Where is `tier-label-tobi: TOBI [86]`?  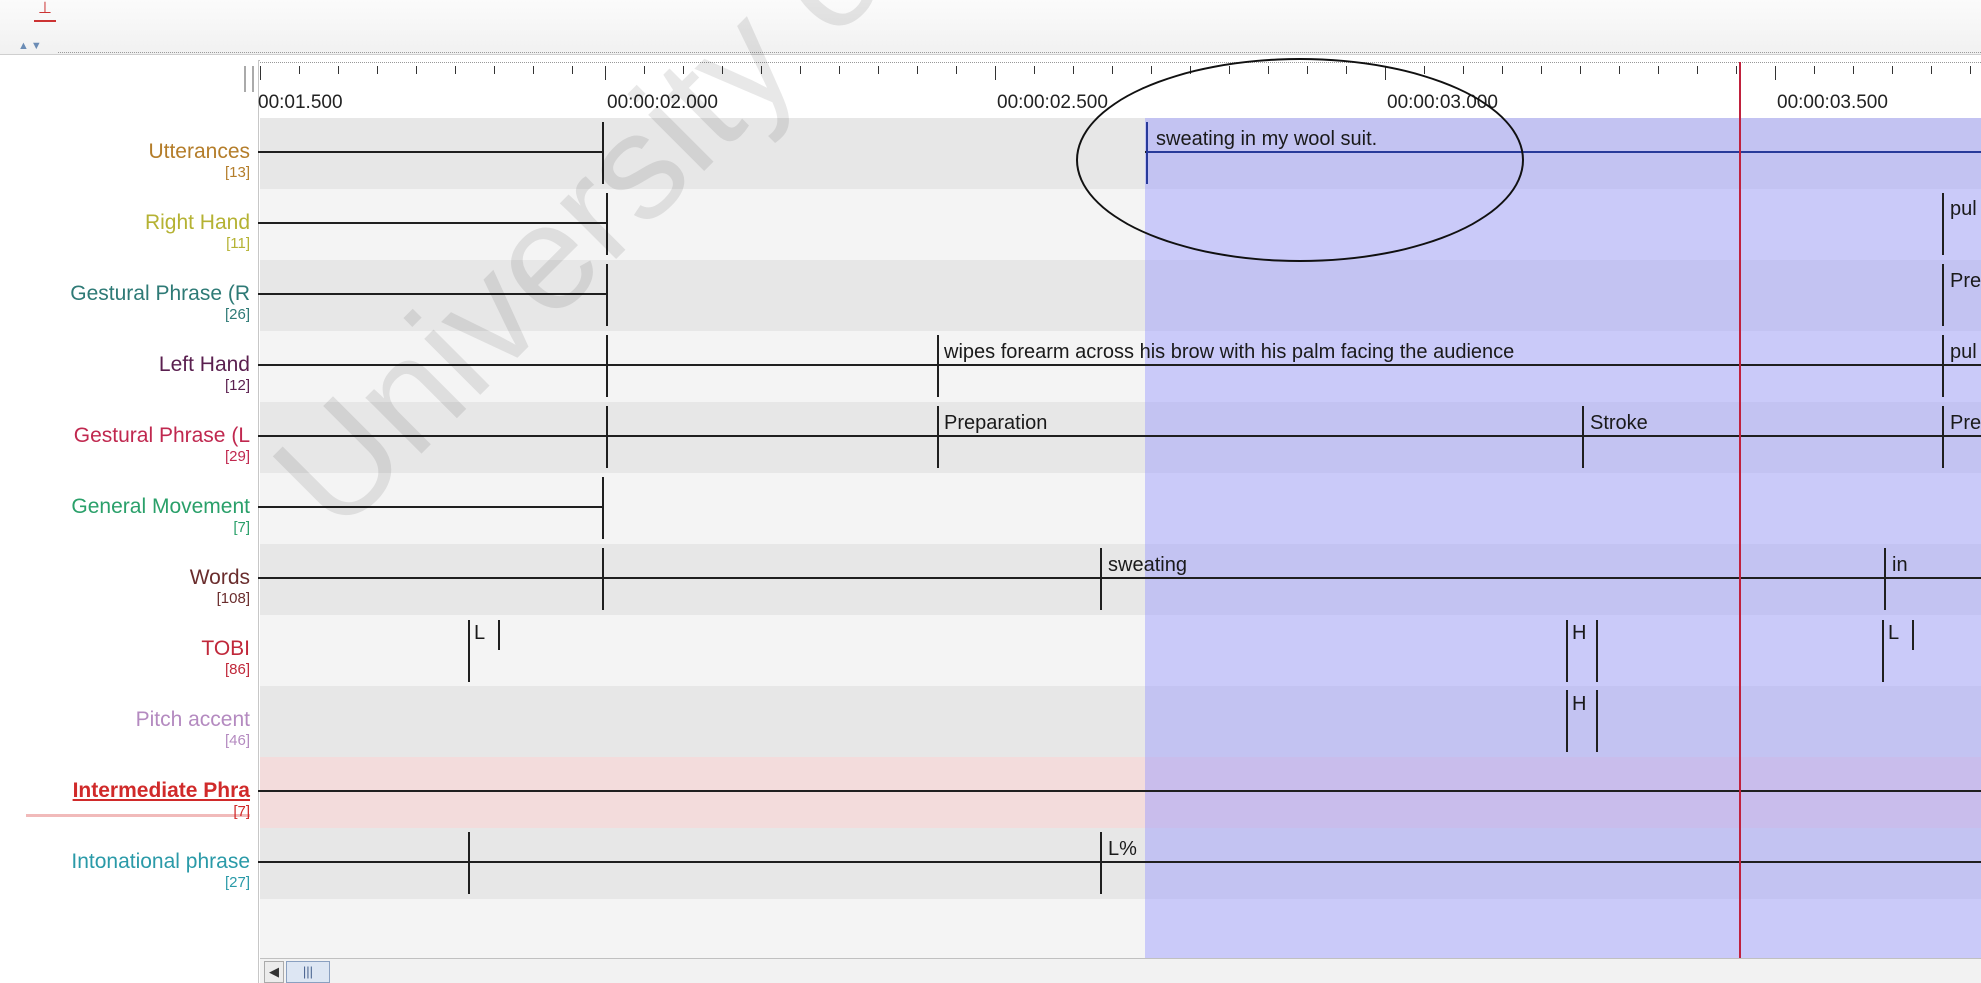 tier-label-tobi: TOBI [86] is located at coordinates (130, 650).